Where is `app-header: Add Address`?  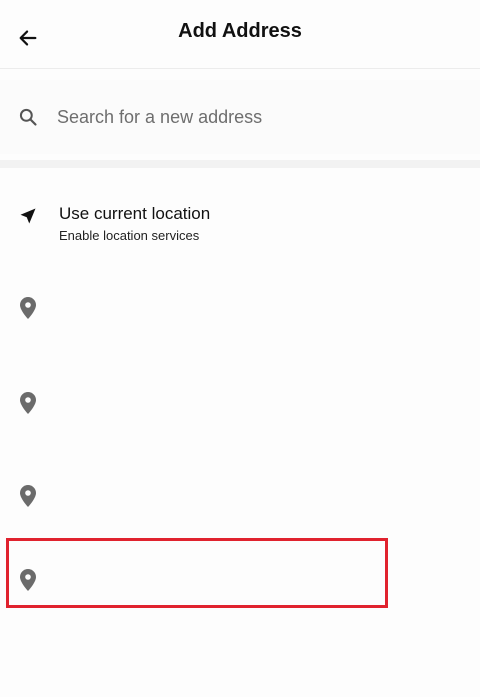 app-header: Add Address is located at coordinates (240, 34).